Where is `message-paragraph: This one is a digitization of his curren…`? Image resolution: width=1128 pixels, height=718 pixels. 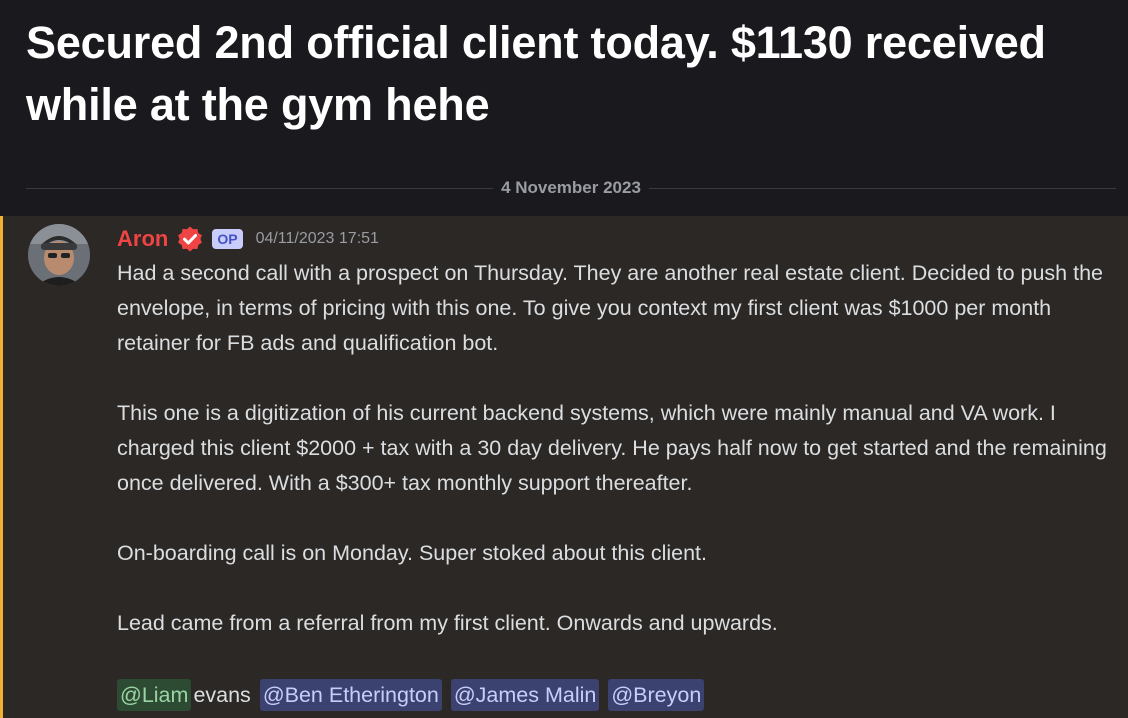
message-paragraph: This one is a digitization of his curren… is located at coordinates (612, 448).